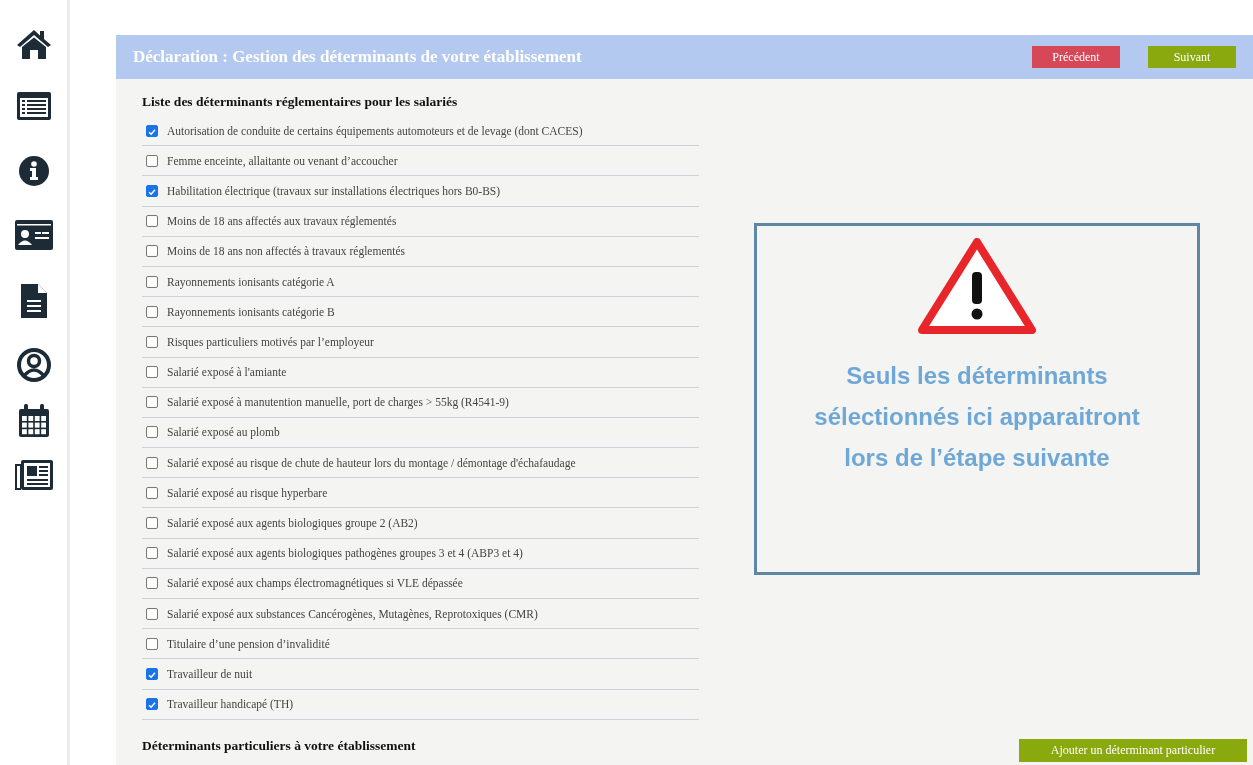  What do you see at coordinates (33, 301) in the screenshot?
I see `document-icon` at bounding box center [33, 301].